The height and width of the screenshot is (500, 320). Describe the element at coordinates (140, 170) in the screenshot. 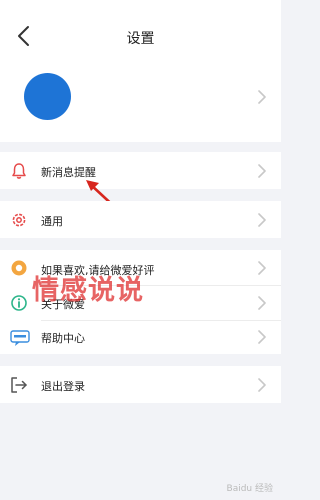

I see `settings-item-notifications: 新消息提醒` at that location.